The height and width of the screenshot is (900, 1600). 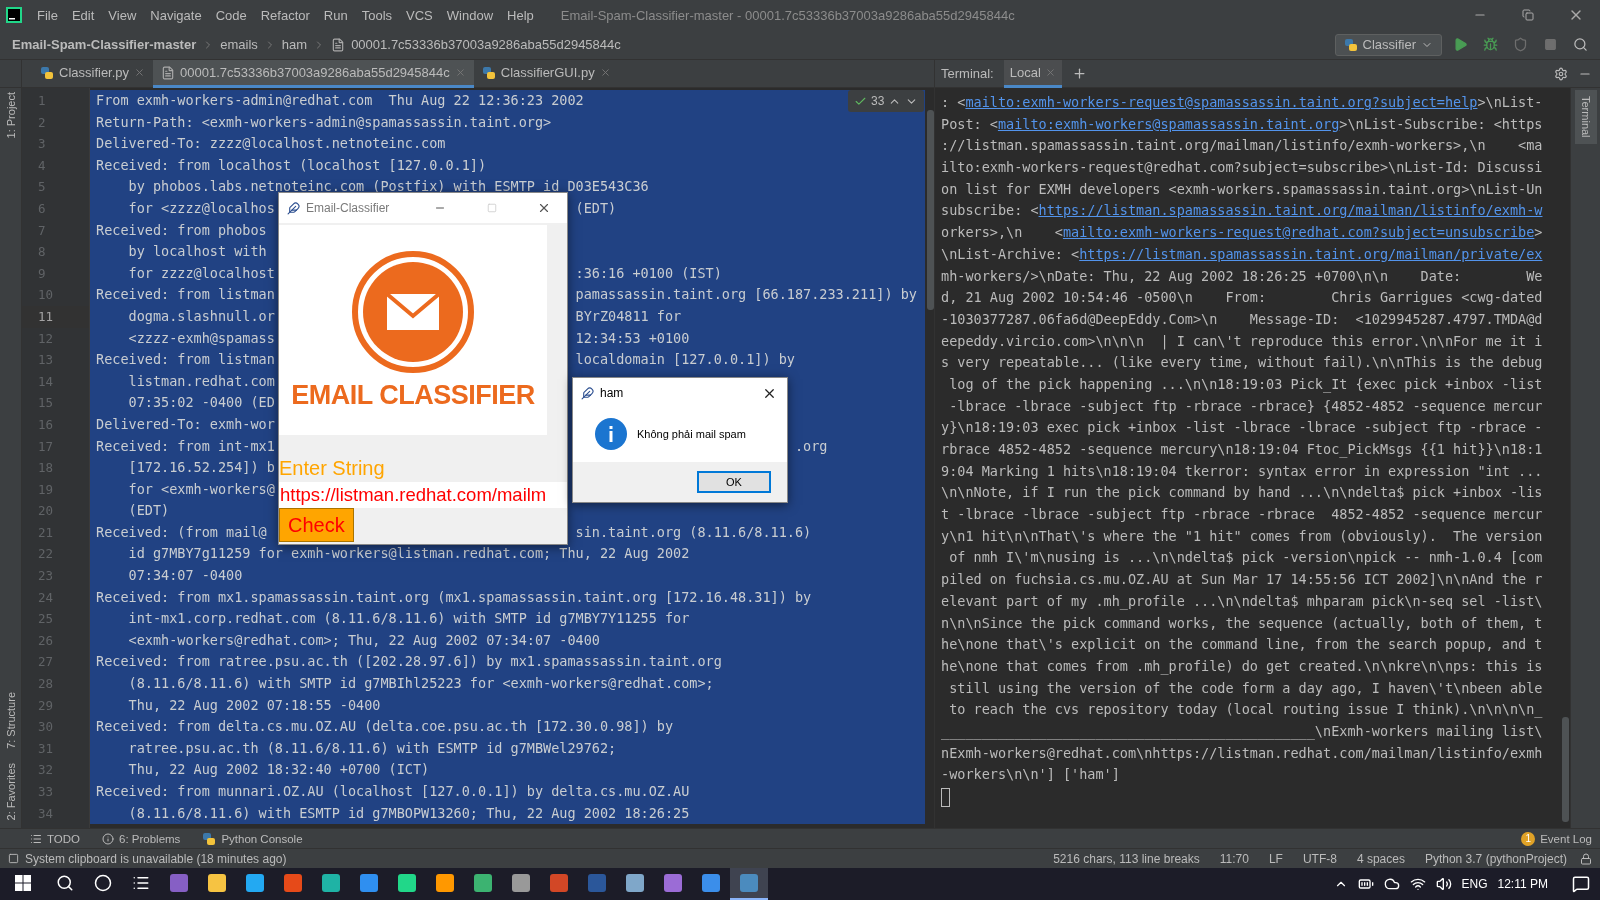 I want to click on terminal-text: subscribe: <, so click(x=990, y=211).